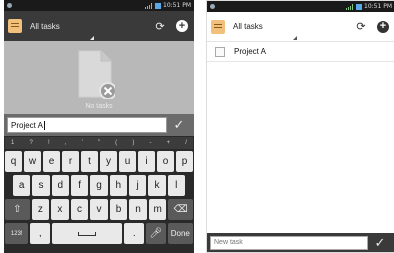  I want to click on task-checkbox, so click(220, 51).